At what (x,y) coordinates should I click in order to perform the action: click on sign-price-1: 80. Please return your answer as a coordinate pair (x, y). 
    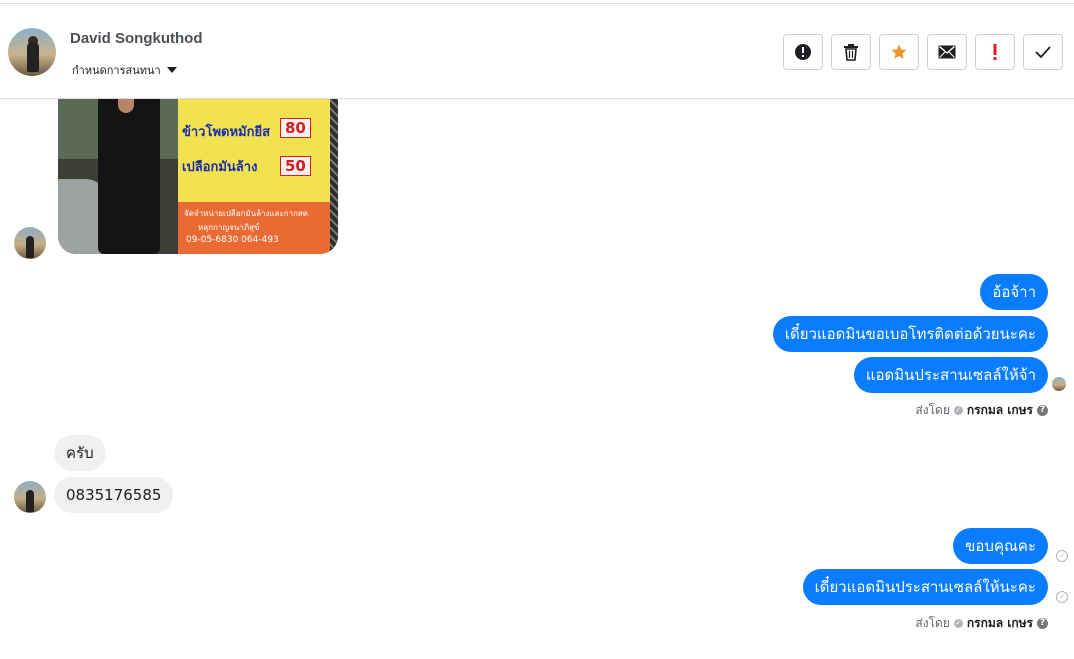
    Looking at the image, I should click on (295, 128).